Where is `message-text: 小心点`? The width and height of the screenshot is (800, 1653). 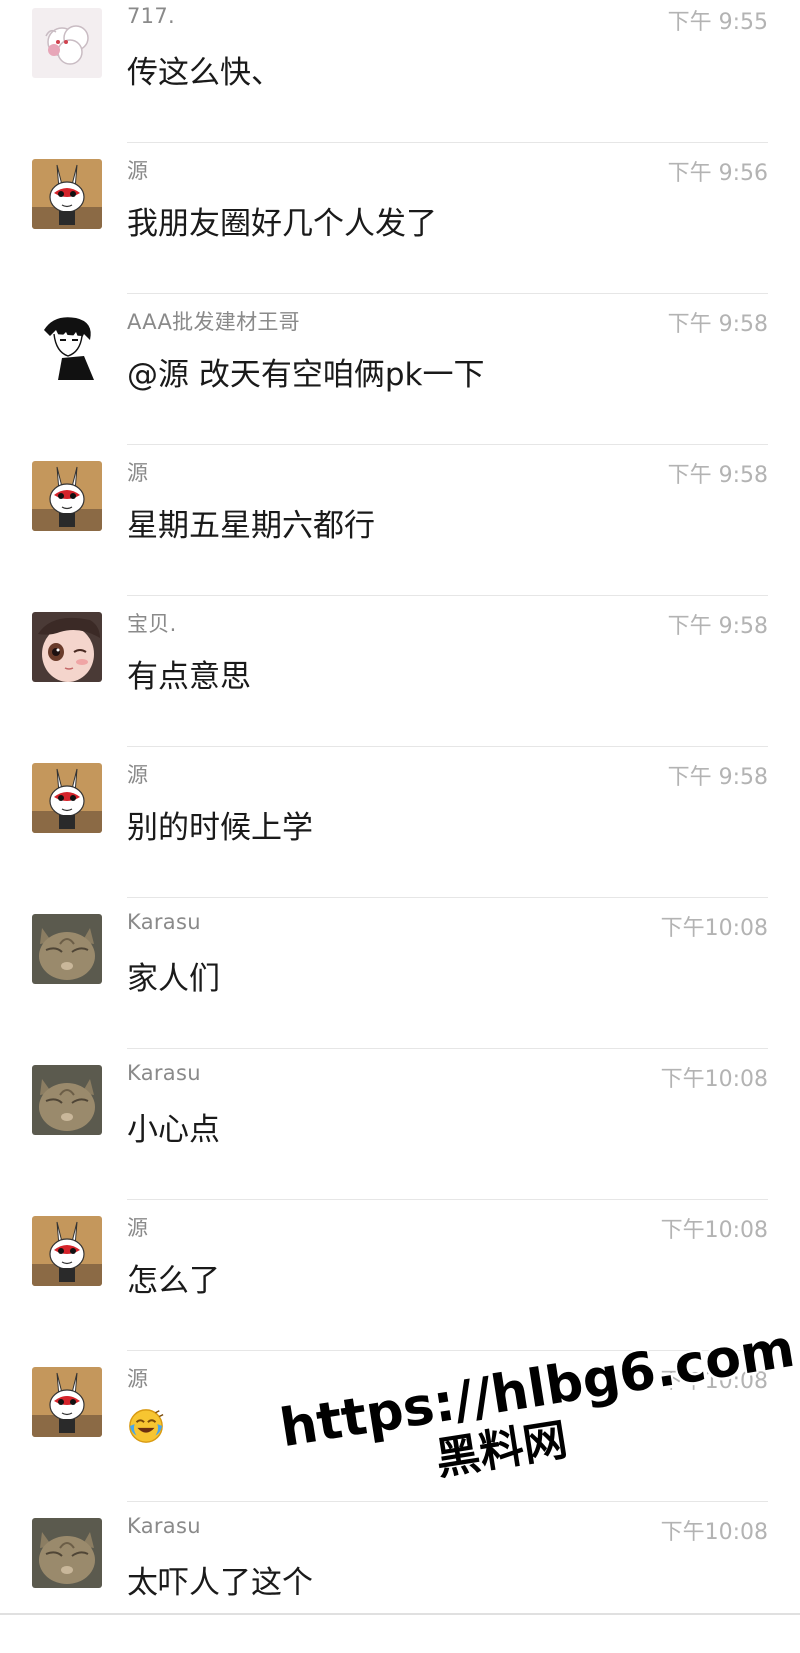 message-text: 小心点 is located at coordinates (173, 1130).